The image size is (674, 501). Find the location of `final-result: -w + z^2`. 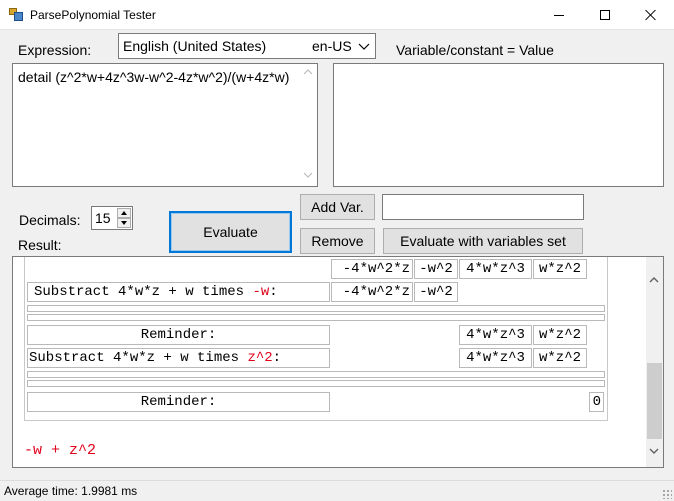

final-result: -w + z^2 is located at coordinates (60, 450).